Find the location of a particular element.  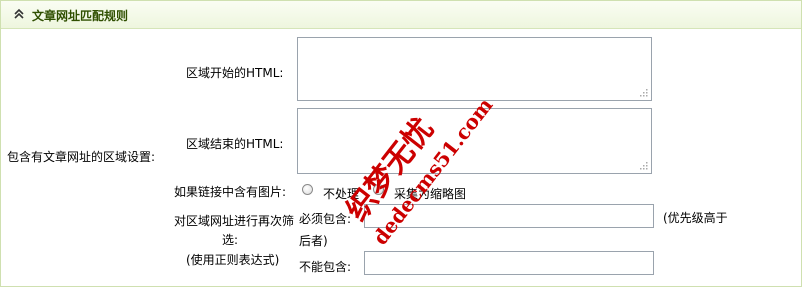

section-title: 文章网址匹配规则 is located at coordinates (80, 16).